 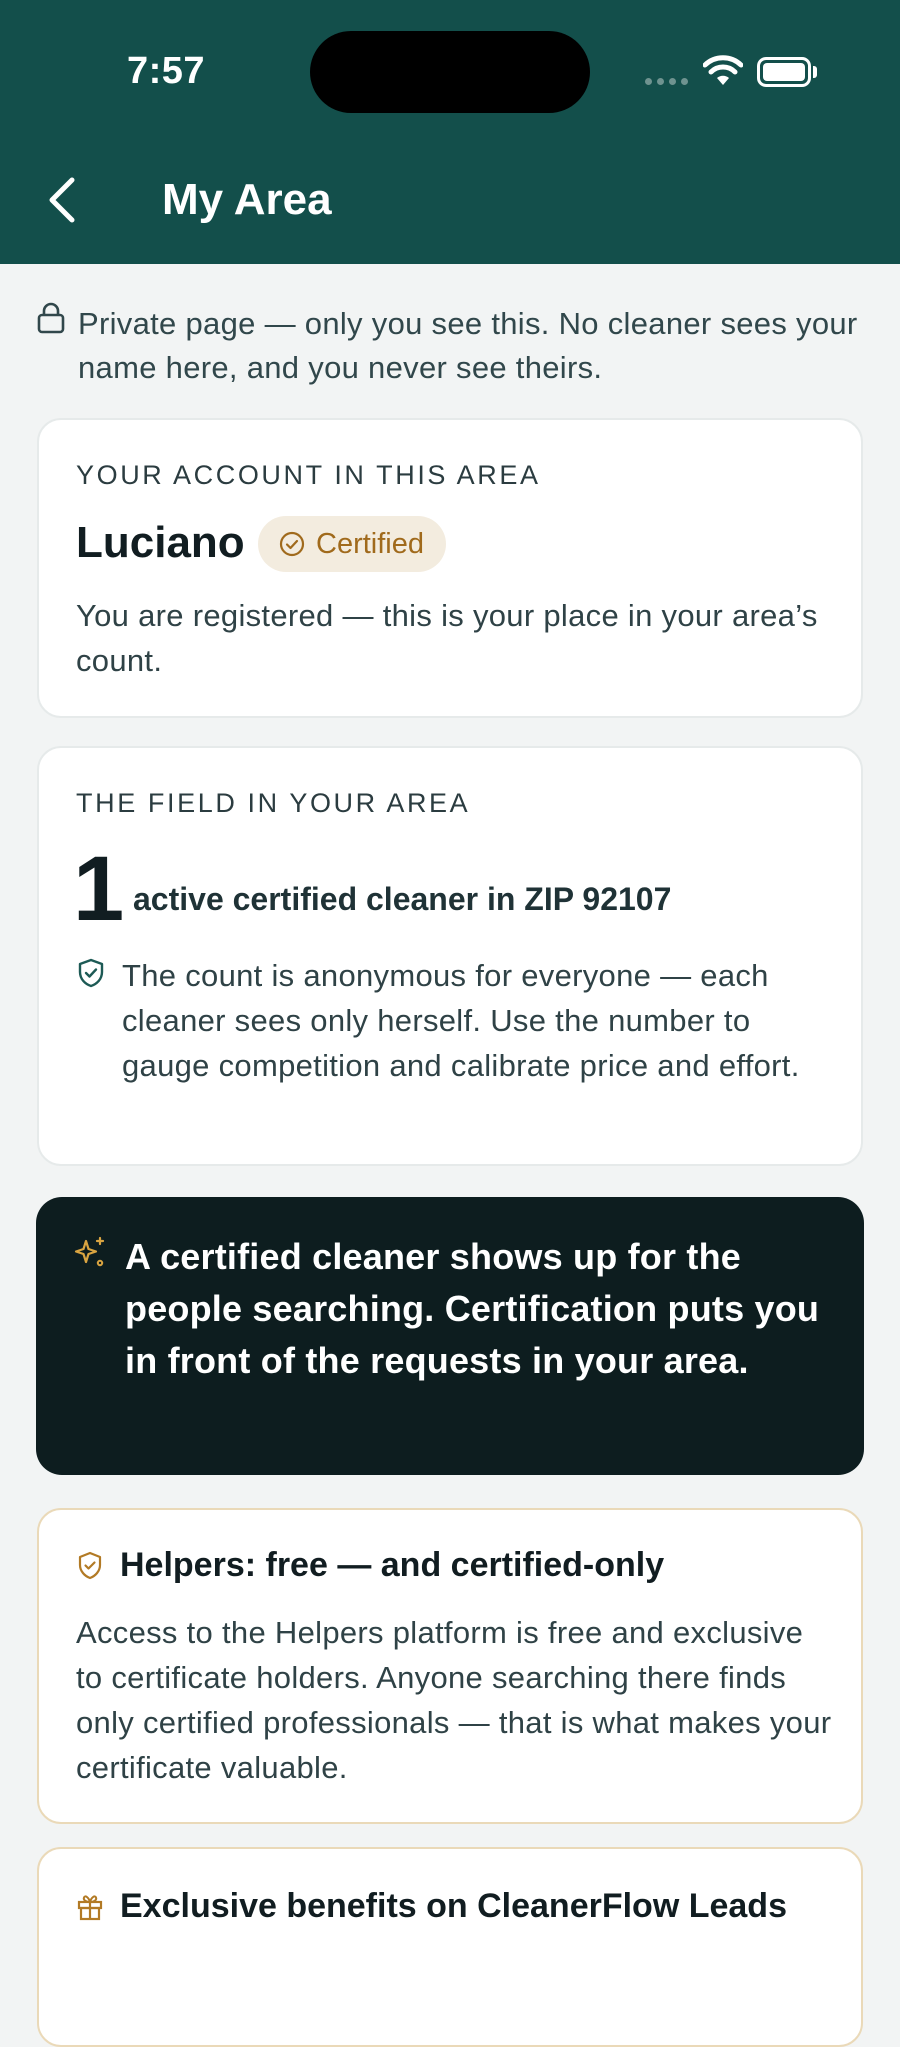 What do you see at coordinates (815, 72) in the screenshot?
I see `battery-tip` at bounding box center [815, 72].